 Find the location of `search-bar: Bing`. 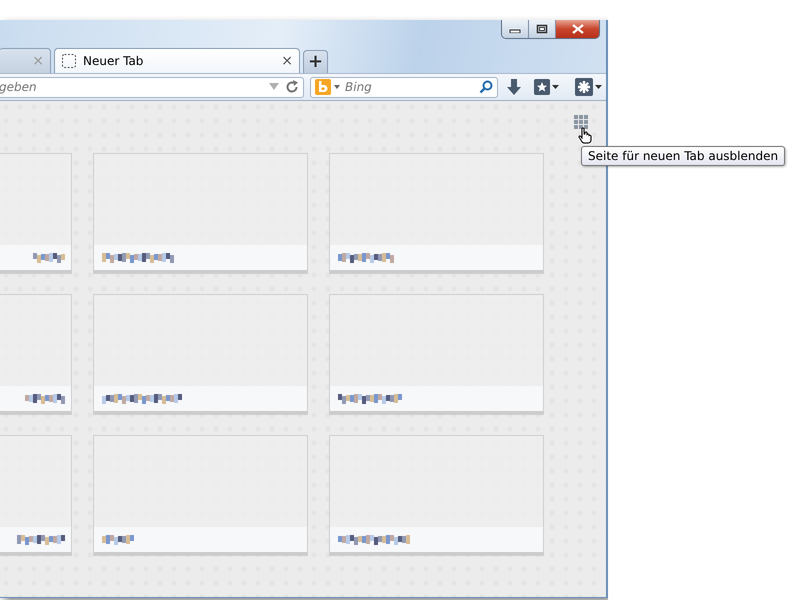

search-bar: Bing is located at coordinates (404, 87).